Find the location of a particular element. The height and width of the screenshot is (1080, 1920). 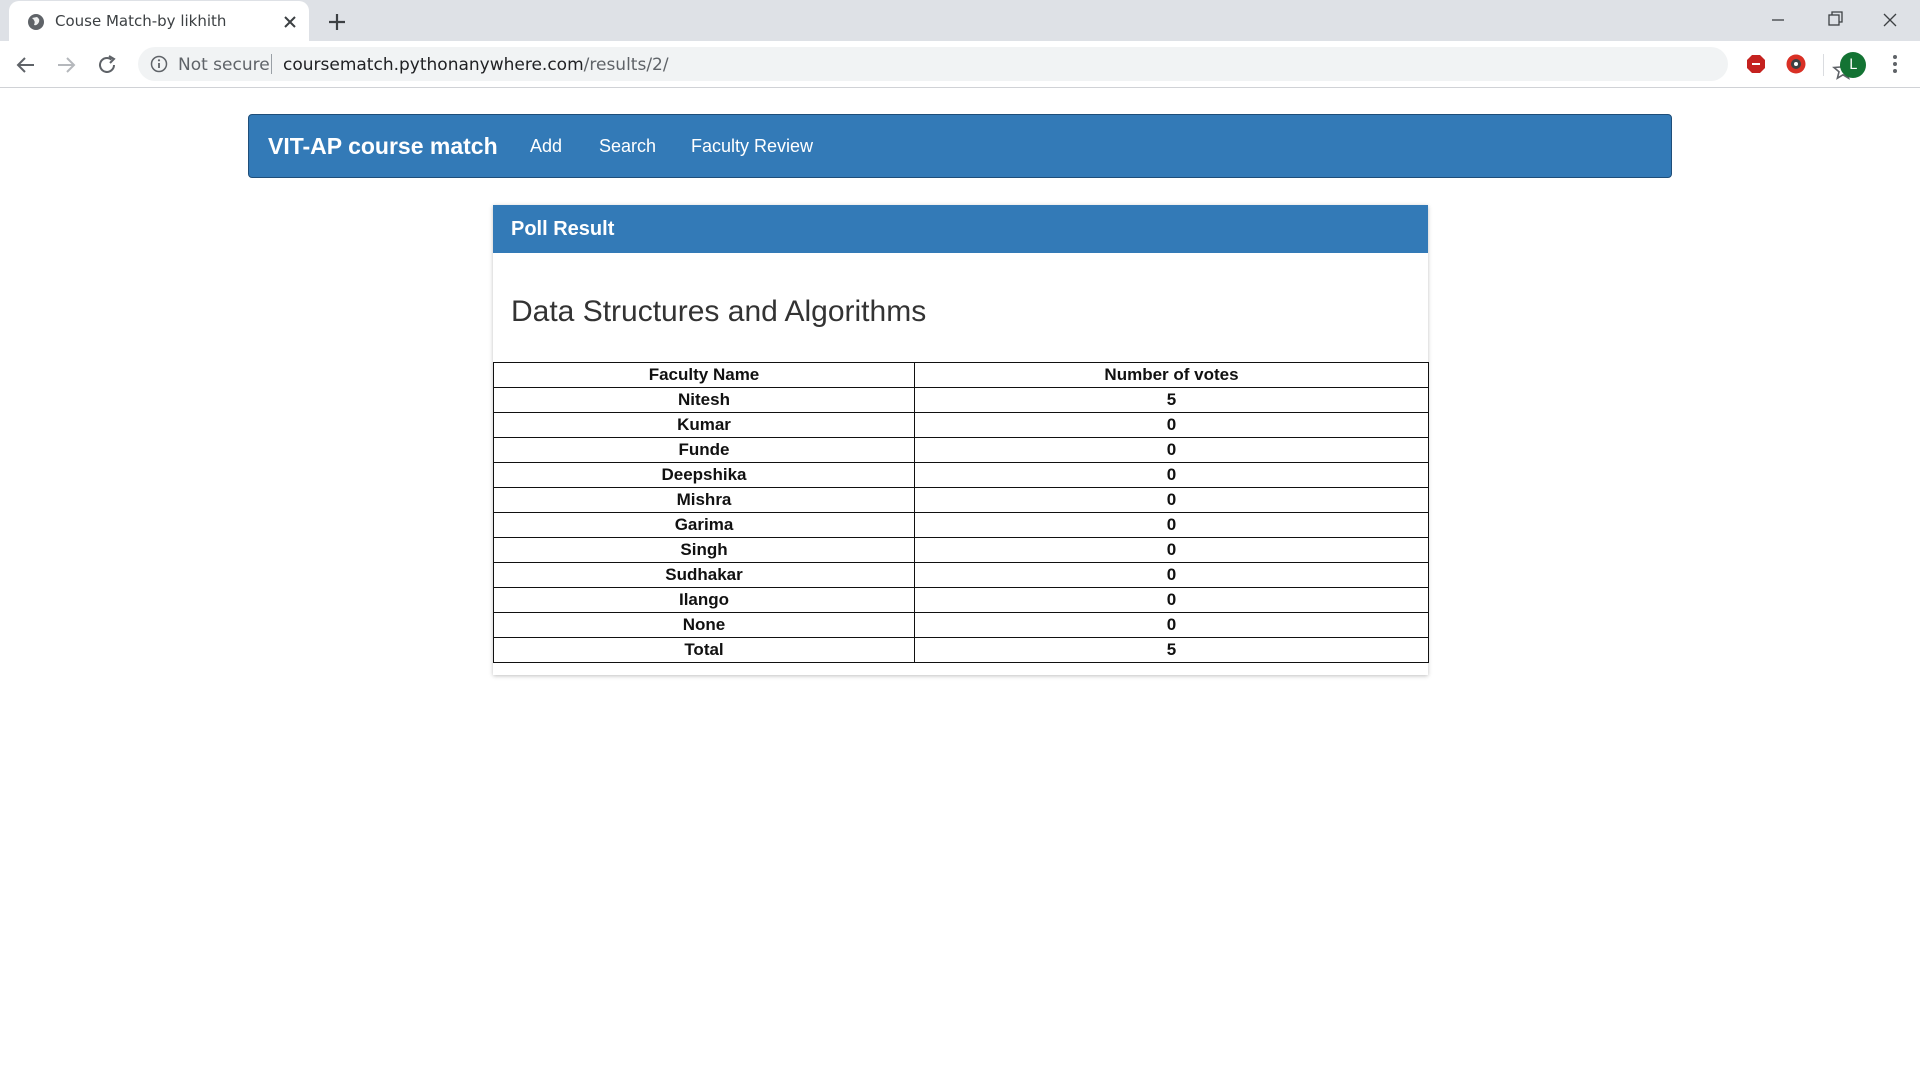

nav-link-add: Add is located at coordinates (546, 146).